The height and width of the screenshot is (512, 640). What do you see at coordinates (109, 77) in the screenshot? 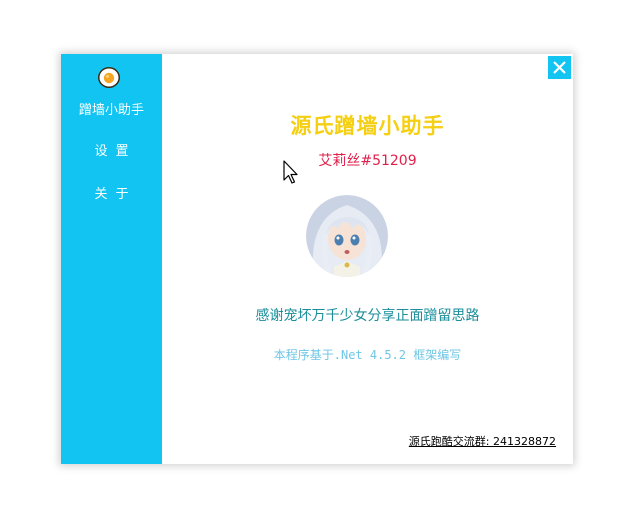
I see `egg-logo-icon` at bounding box center [109, 77].